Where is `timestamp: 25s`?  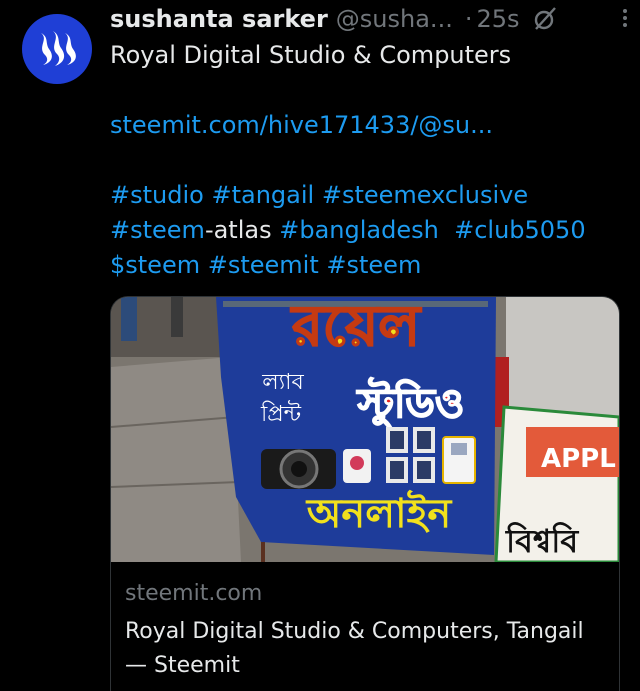 timestamp: 25s is located at coordinates (497, 19).